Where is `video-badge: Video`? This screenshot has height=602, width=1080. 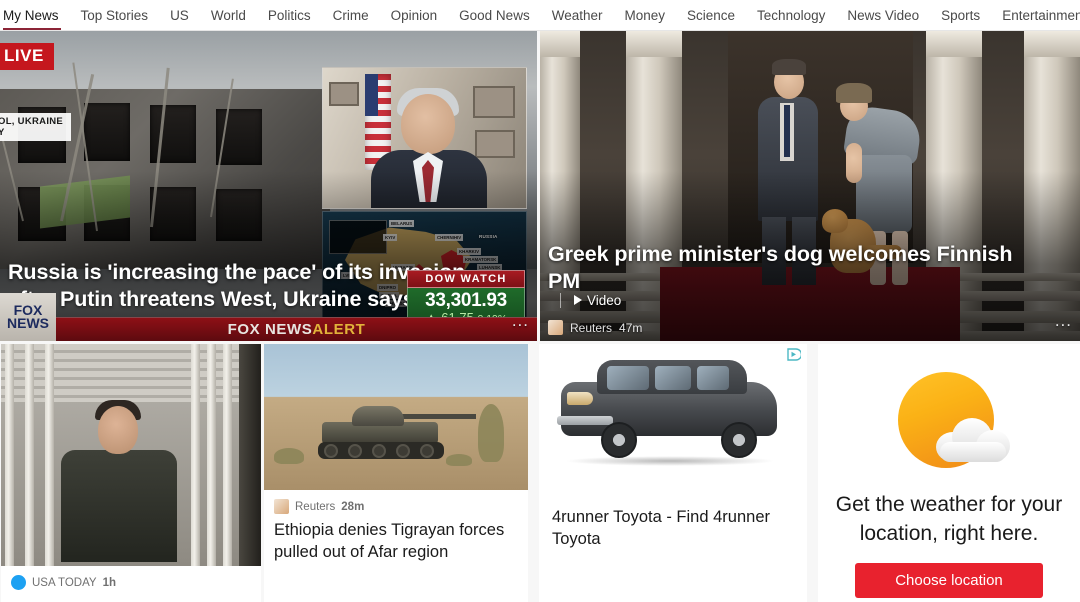
video-badge: Video is located at coordinates (591, 300).